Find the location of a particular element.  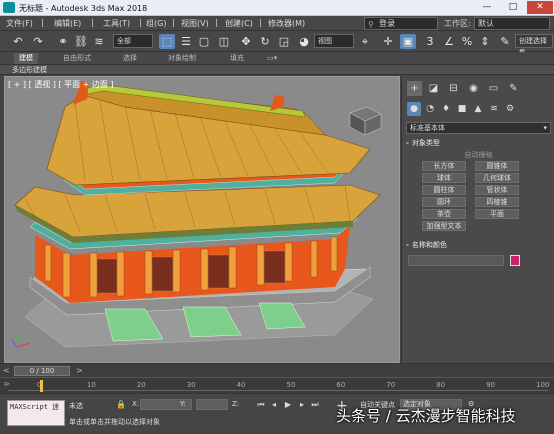

ribbon-tab-object-paint: 对象绘制 is located at coordinates (182, 58).